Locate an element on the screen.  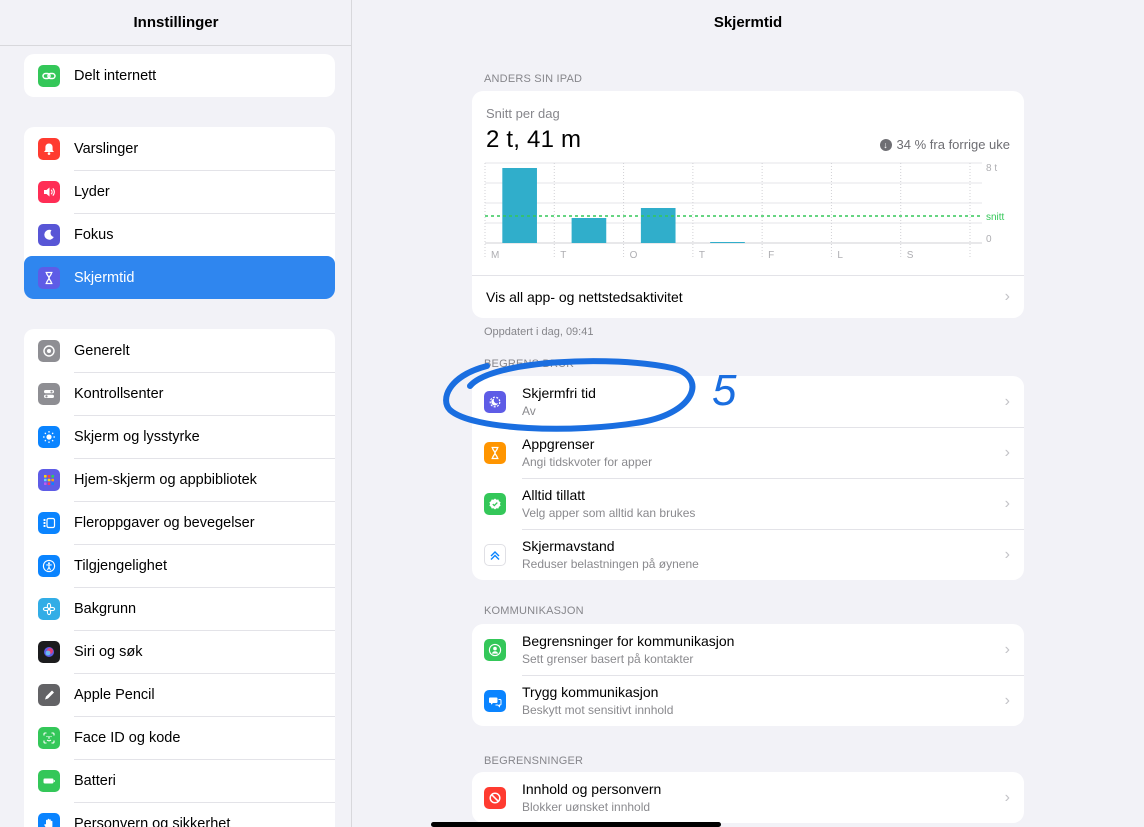
sidebar-item-label: Hjem-skjerm og appbibliotek is located at coordinates (165, 479).